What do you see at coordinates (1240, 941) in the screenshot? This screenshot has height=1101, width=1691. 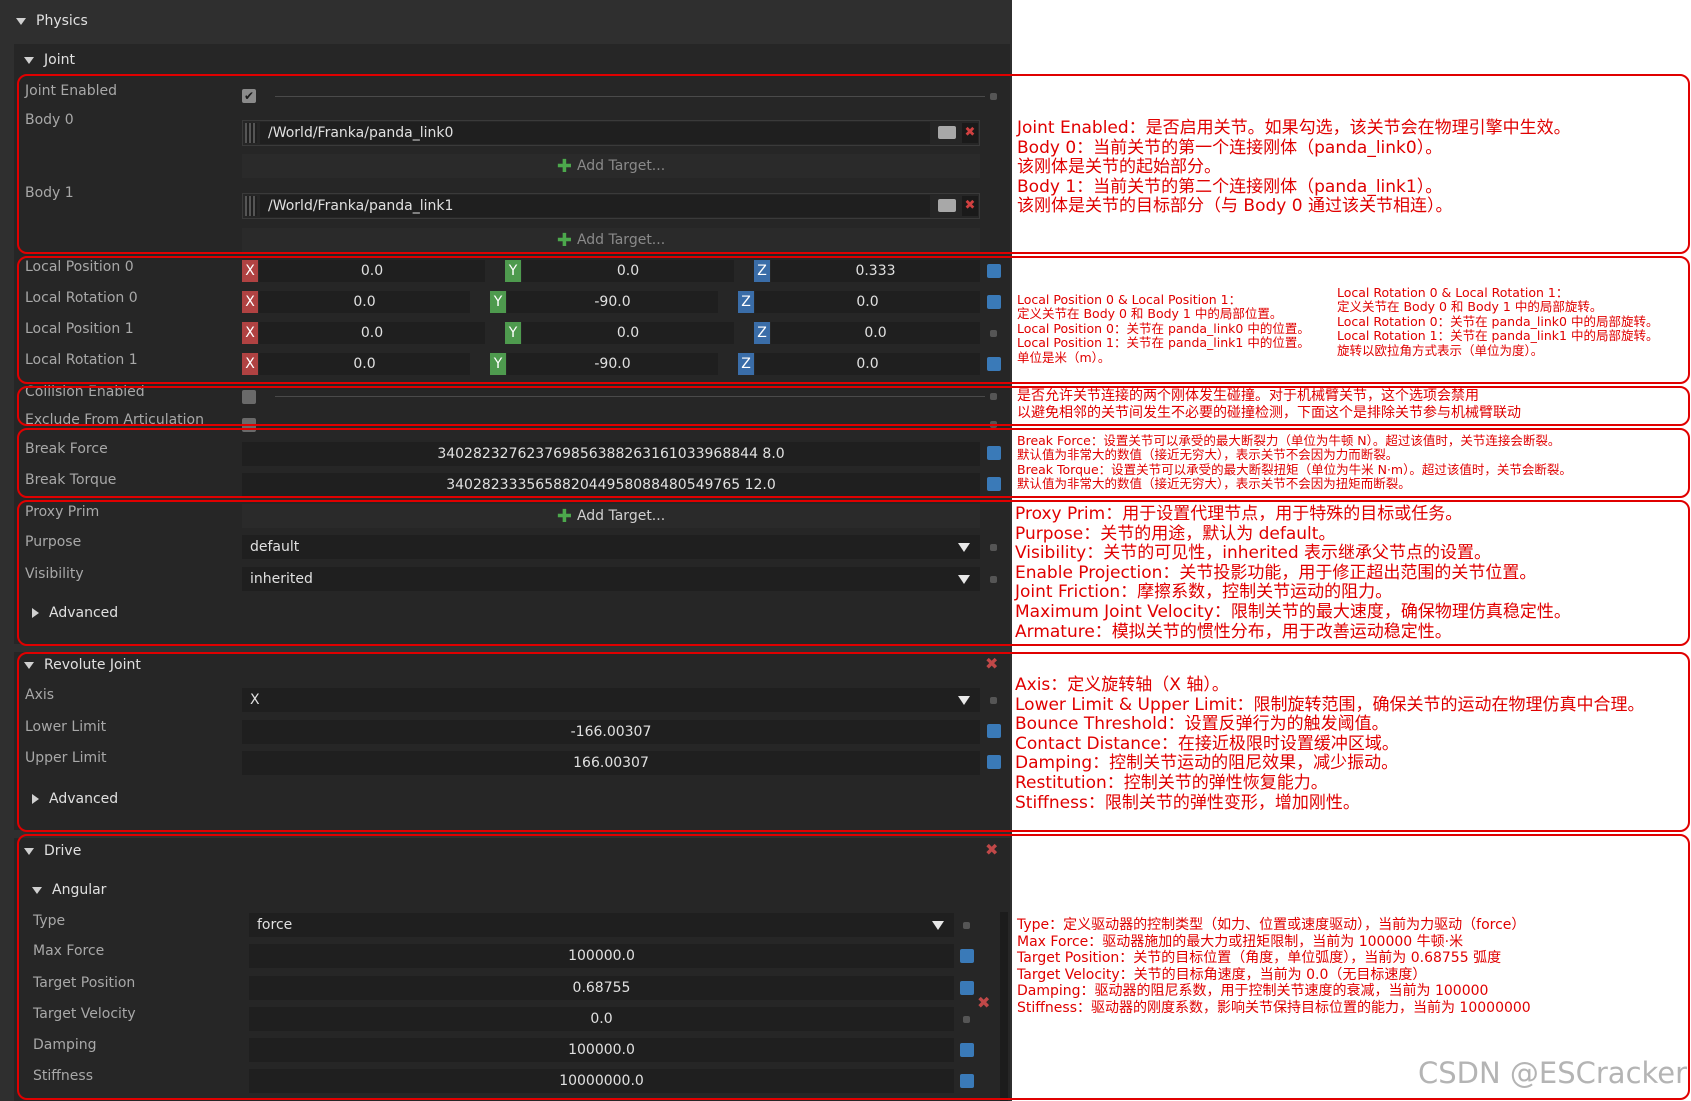 I see `annotation-line: Max Force：驱动器施加的最大力或扭矩限制，当前为 100000 牛顿·米` at bounding box center [1240, 941].